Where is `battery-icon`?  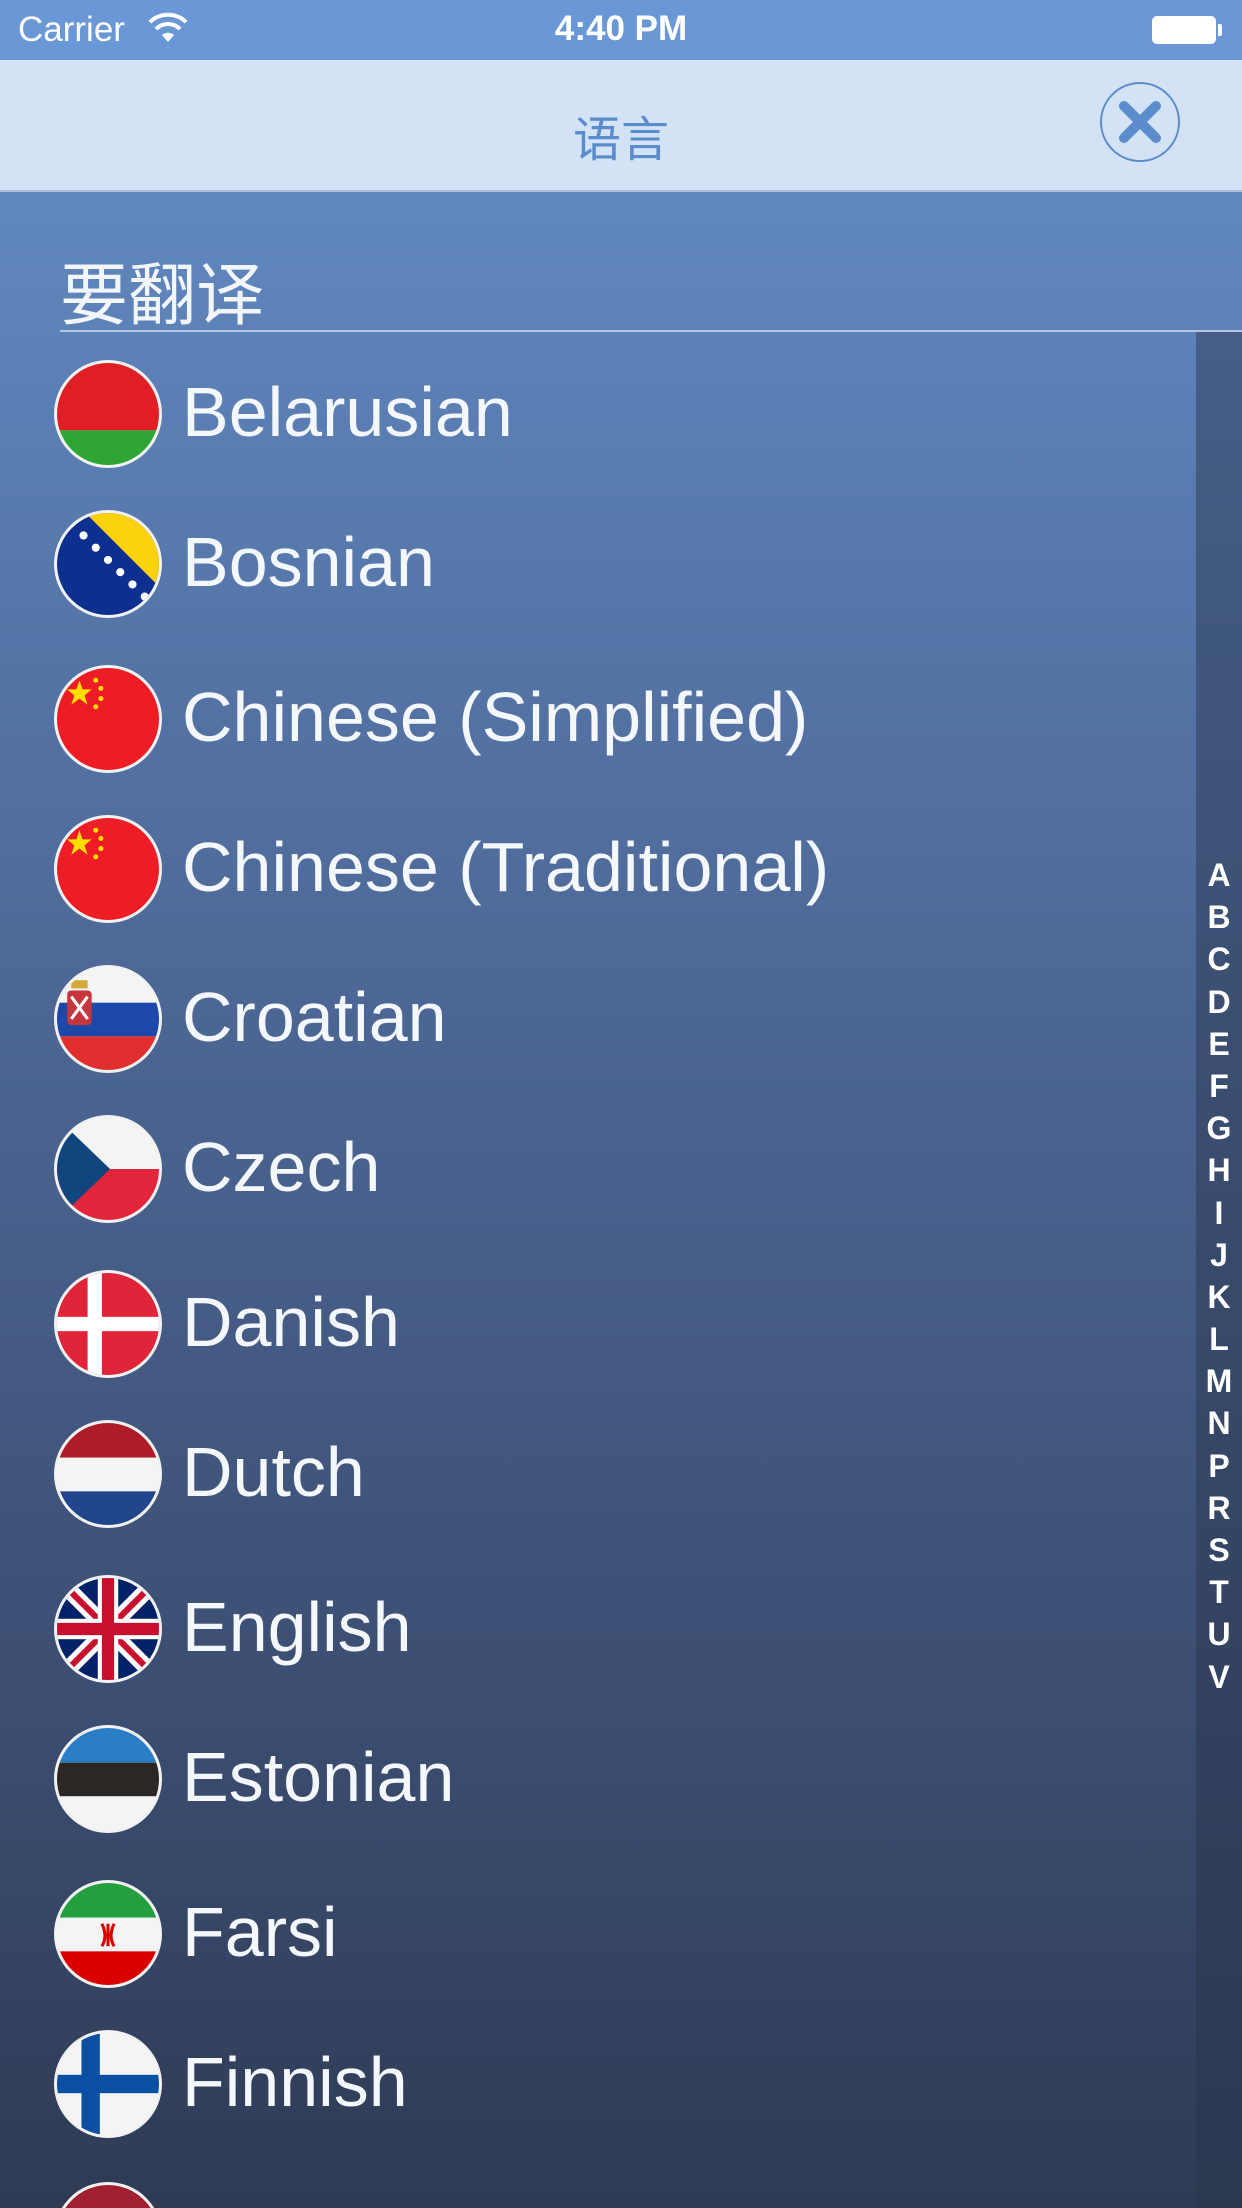 battery-icon is located at coordinates (1184, 30).